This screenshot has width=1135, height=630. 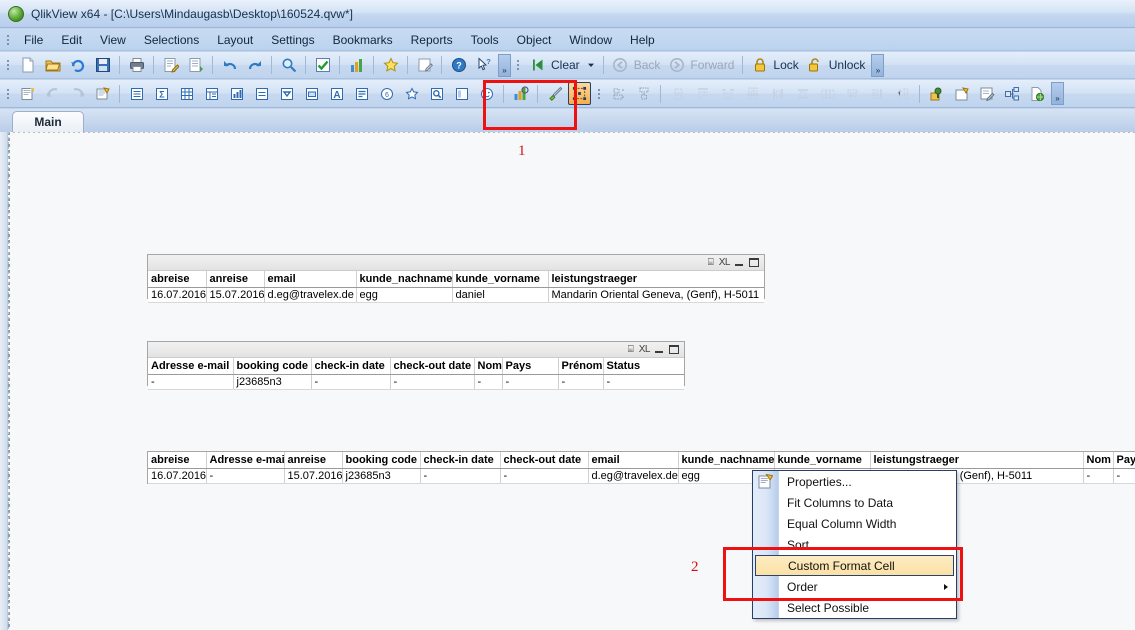 What do you see at coordinates (701, 65) in the screenshot?
I see `forward-button: Forward` at bounding box center [701, 65].